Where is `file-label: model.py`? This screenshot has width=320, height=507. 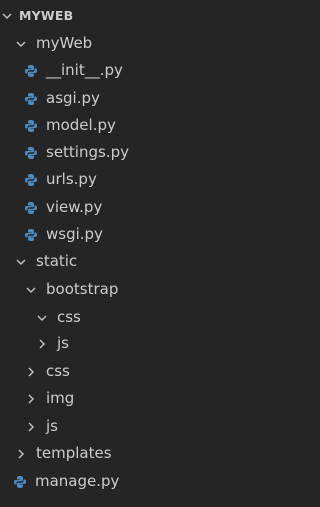 file-label: model.py is located at coordinates (81, 125).